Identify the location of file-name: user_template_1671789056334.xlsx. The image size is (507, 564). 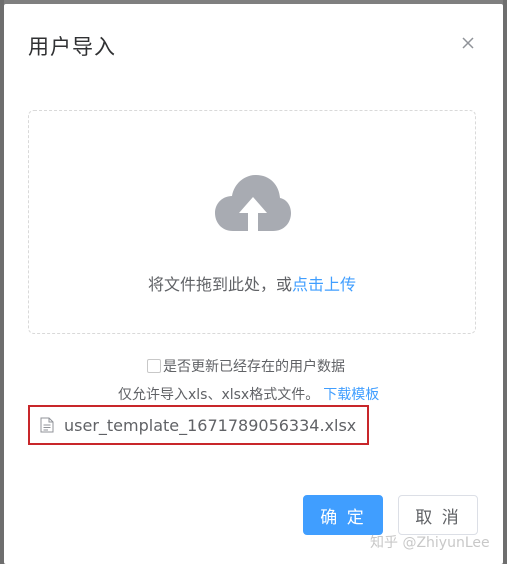
(210, 425).